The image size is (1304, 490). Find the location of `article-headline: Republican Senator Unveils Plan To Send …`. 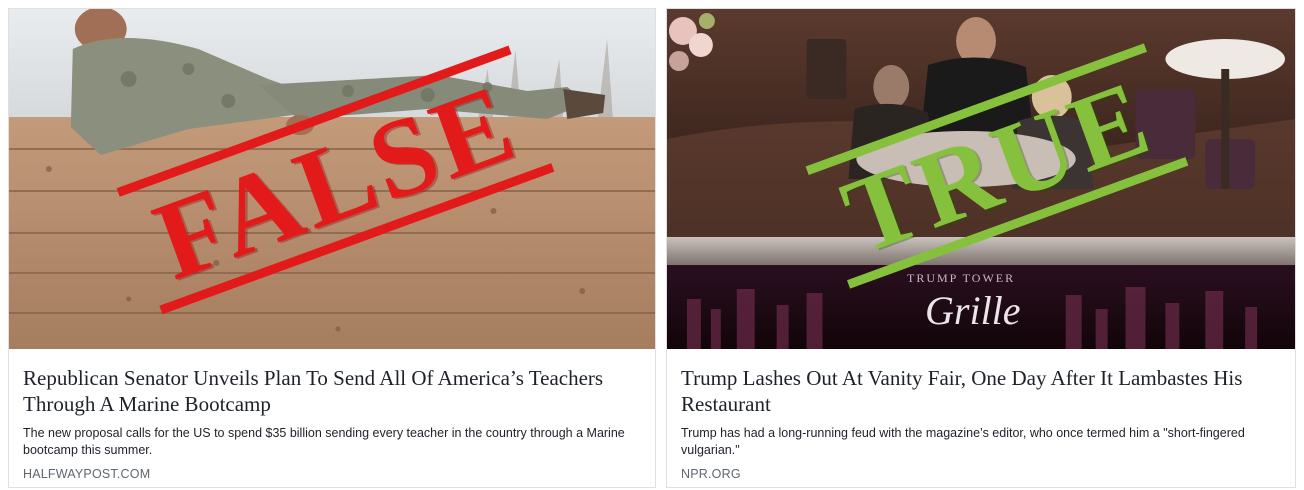

article-headline: Republican Senator Unveils Plan To Send … is located at coordinates (332, 391).